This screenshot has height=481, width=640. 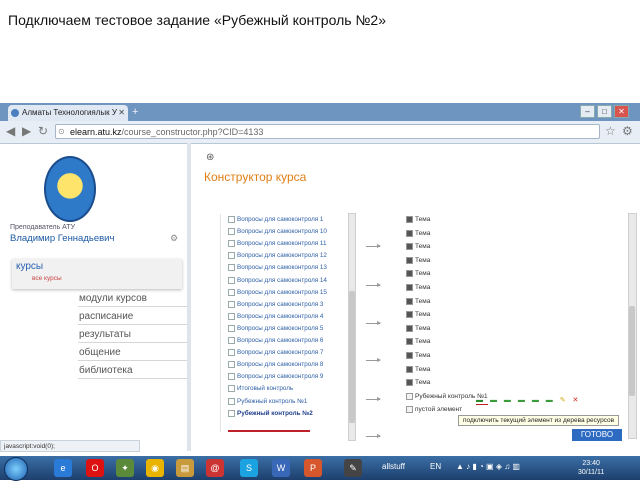 What do you see at coordinates (249, 468) in the screenshot?
I see `skype-icon: S` at bounding box center [249, 468].